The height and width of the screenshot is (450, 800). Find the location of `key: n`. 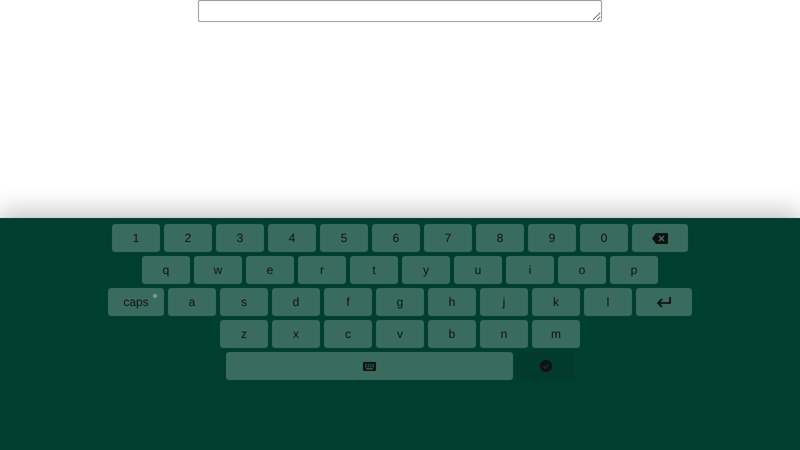

key: n is located at coordinates (504, 334).